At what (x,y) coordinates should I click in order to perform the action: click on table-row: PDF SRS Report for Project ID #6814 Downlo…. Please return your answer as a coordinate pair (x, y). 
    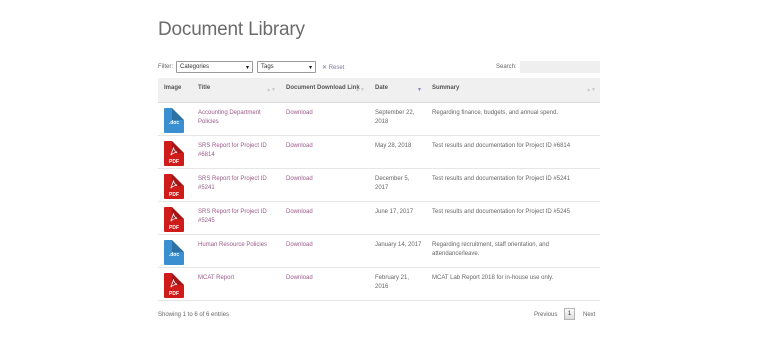
    Looking at the image, I should click on (379, 152).